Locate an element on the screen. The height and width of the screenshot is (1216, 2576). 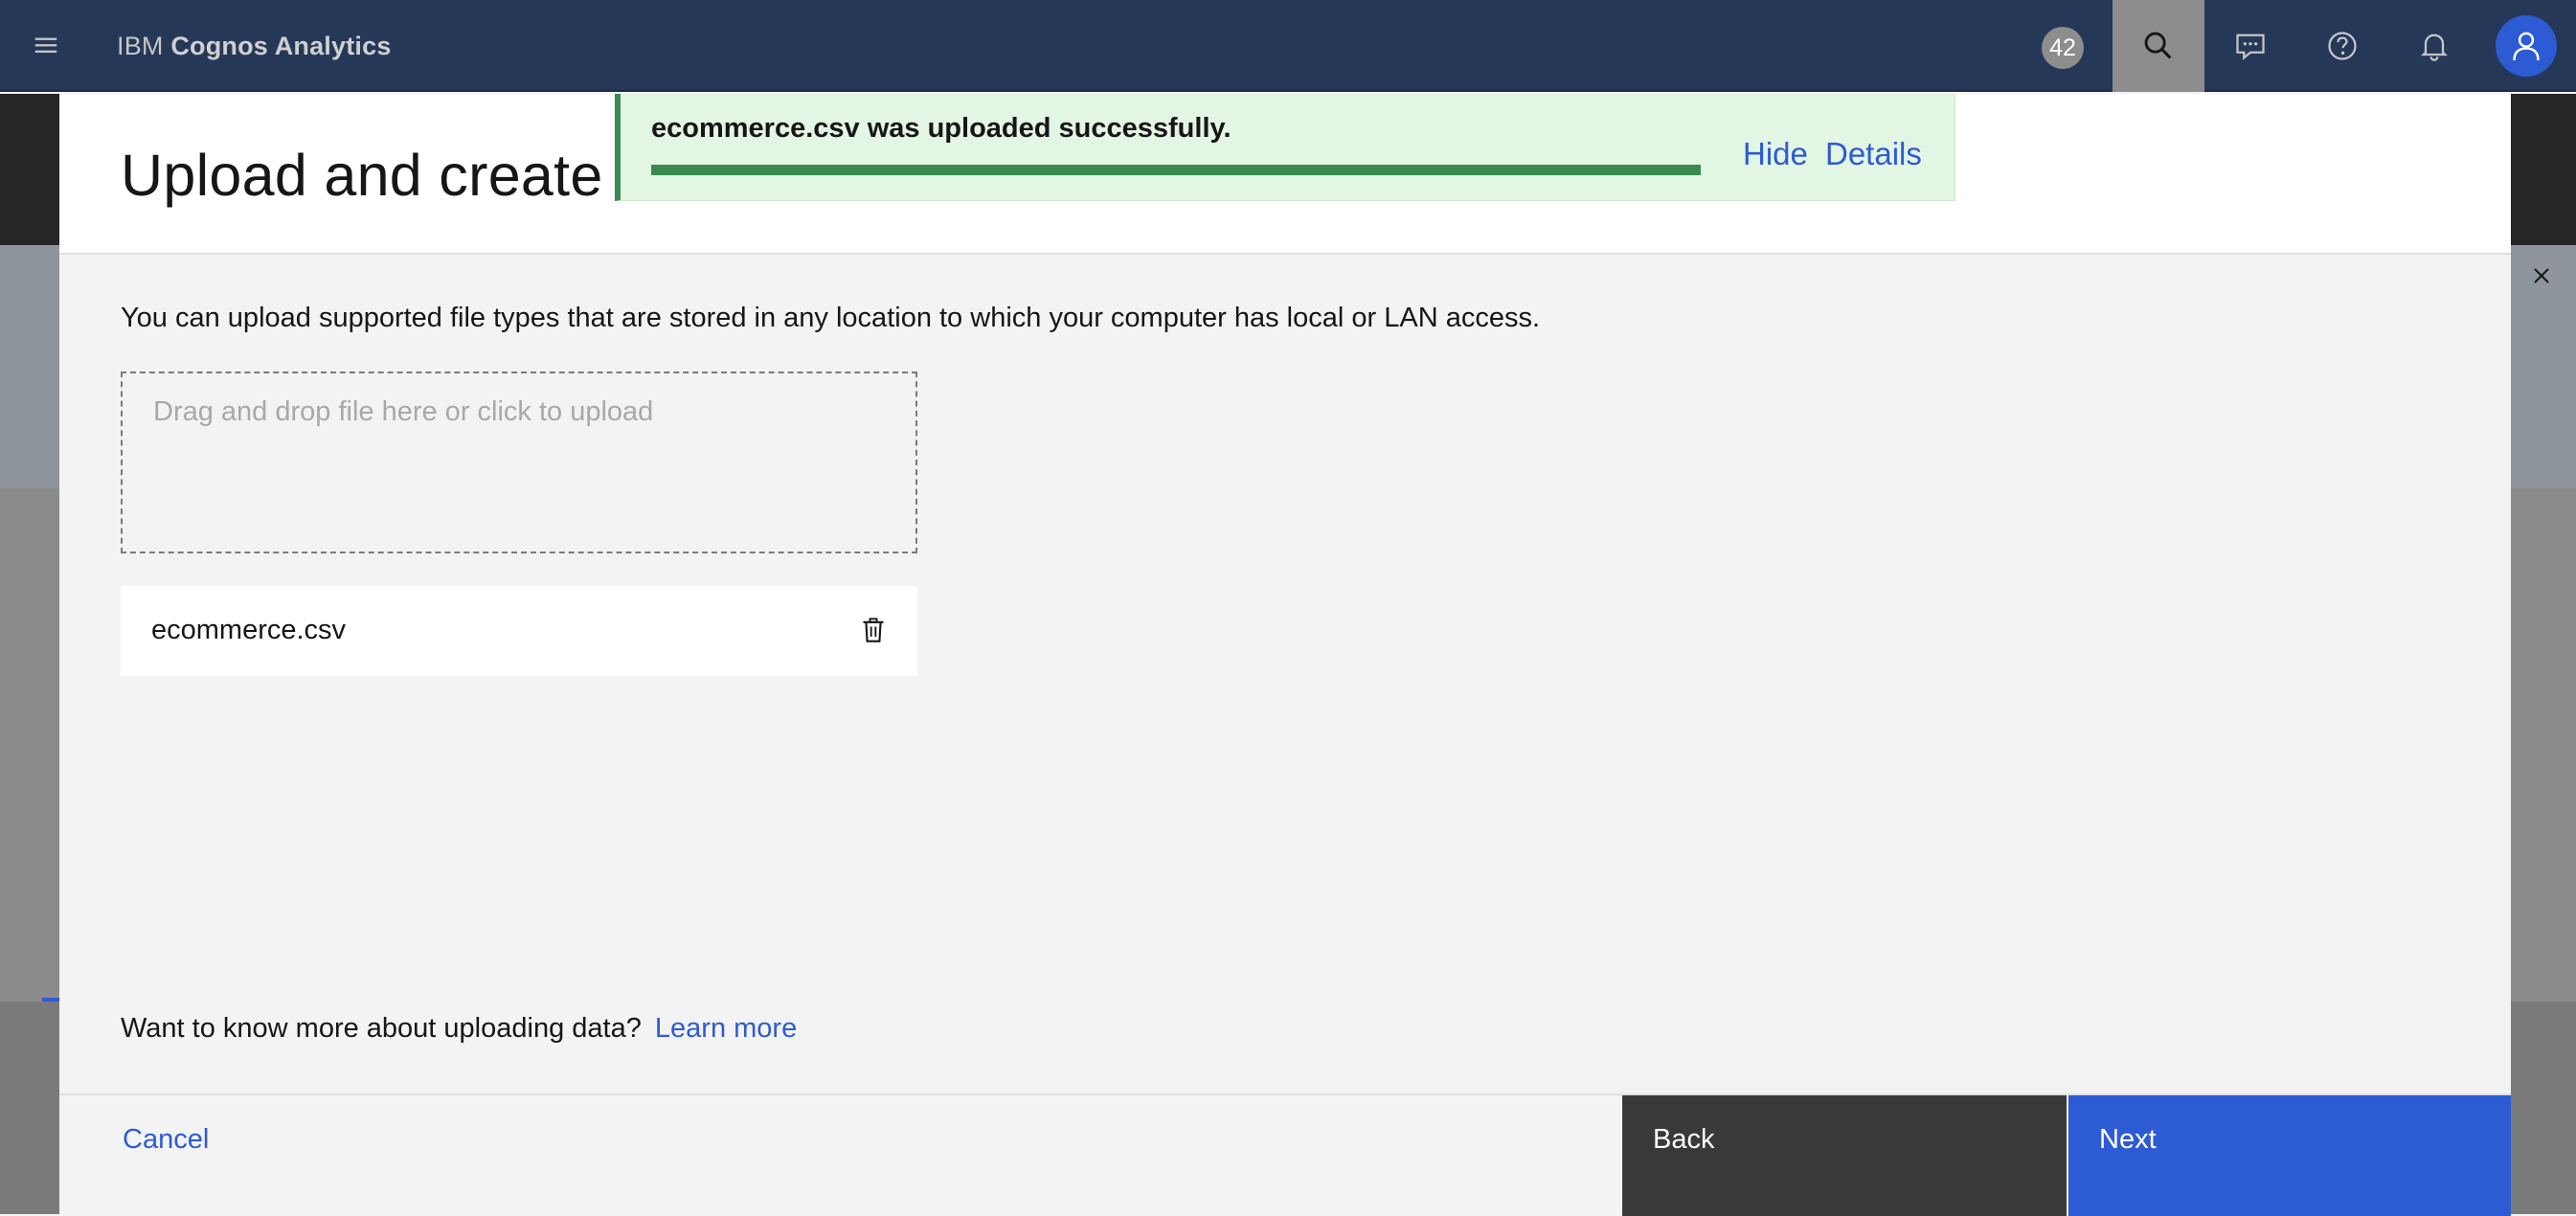
search-button is located at coordinates (2158, 46).